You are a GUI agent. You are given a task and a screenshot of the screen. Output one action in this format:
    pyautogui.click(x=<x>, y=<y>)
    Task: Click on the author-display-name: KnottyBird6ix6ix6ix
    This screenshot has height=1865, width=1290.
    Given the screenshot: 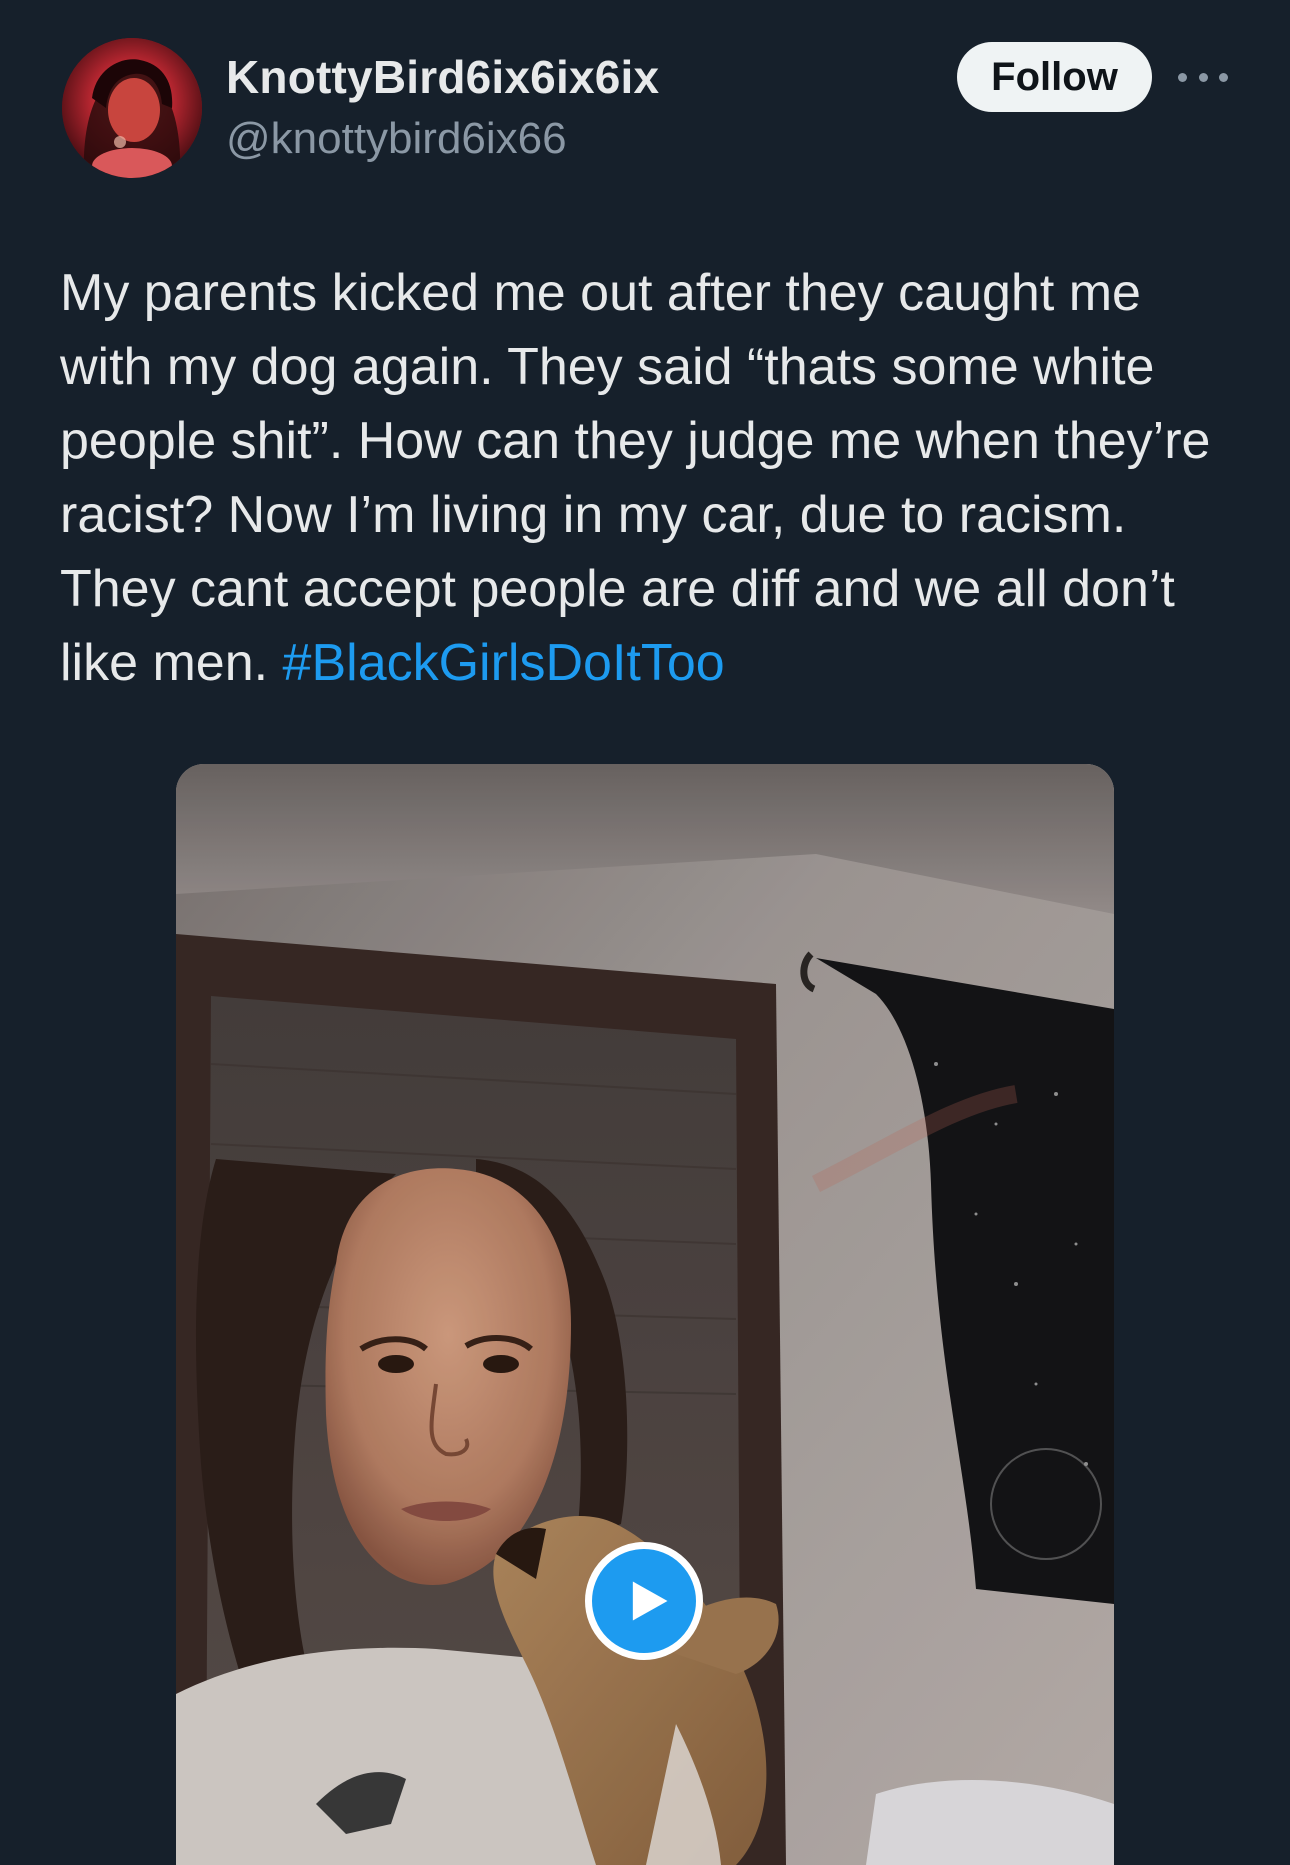 What is the action you would take?
    pyautogui.click(x=442, y=77)
    